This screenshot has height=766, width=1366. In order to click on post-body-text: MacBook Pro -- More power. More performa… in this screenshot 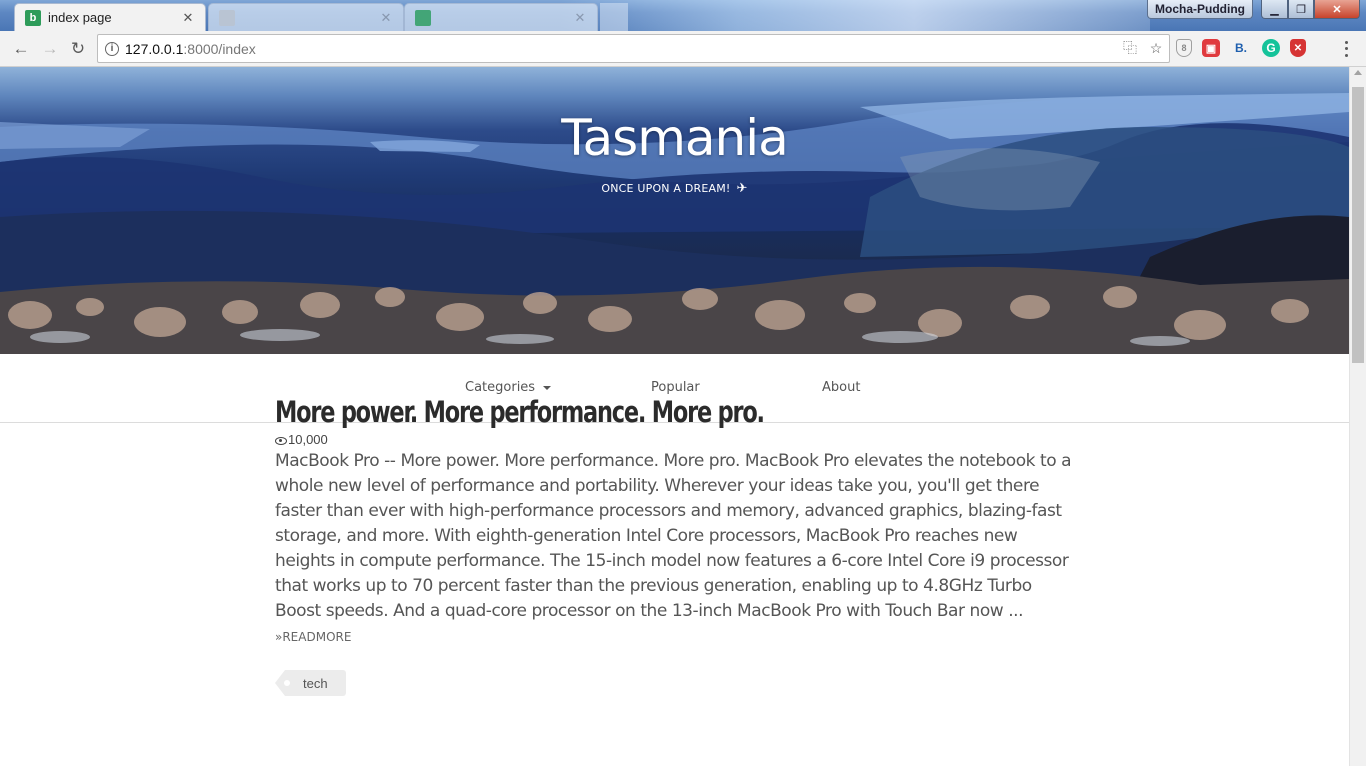, I will do `click(673, 536)`.